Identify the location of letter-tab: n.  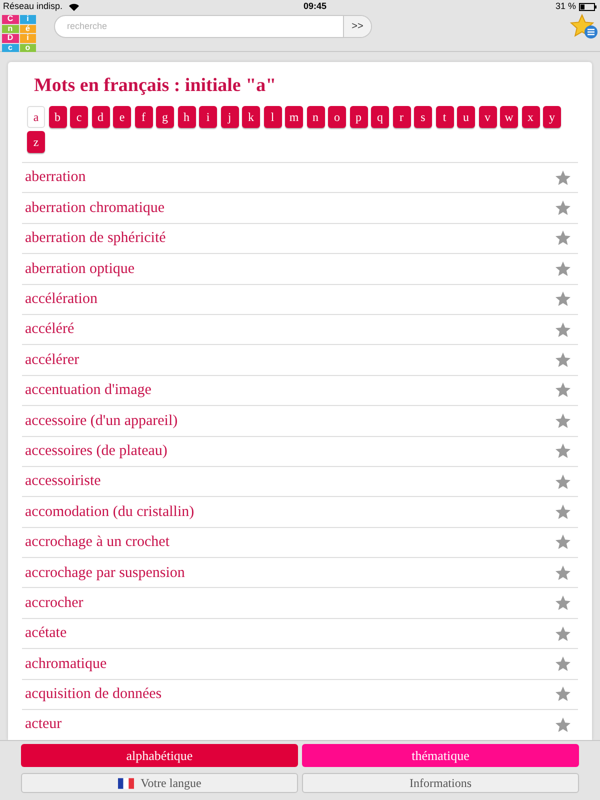
(315, 117).